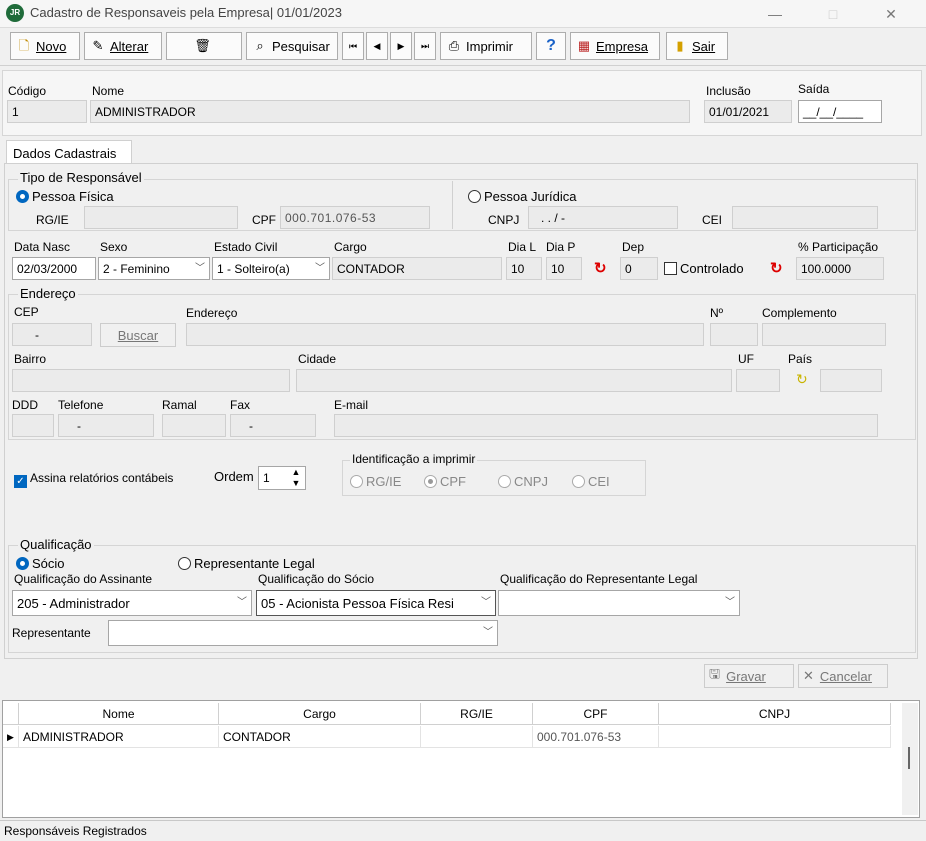 This screenshot has width=926, height=841. What do you see at coordinates (376, 603) in the screenshot?
I see `qual-socio-select: 05 - Acionista Pessoa Física Resi ﹀` at bounding box center [376, 603].